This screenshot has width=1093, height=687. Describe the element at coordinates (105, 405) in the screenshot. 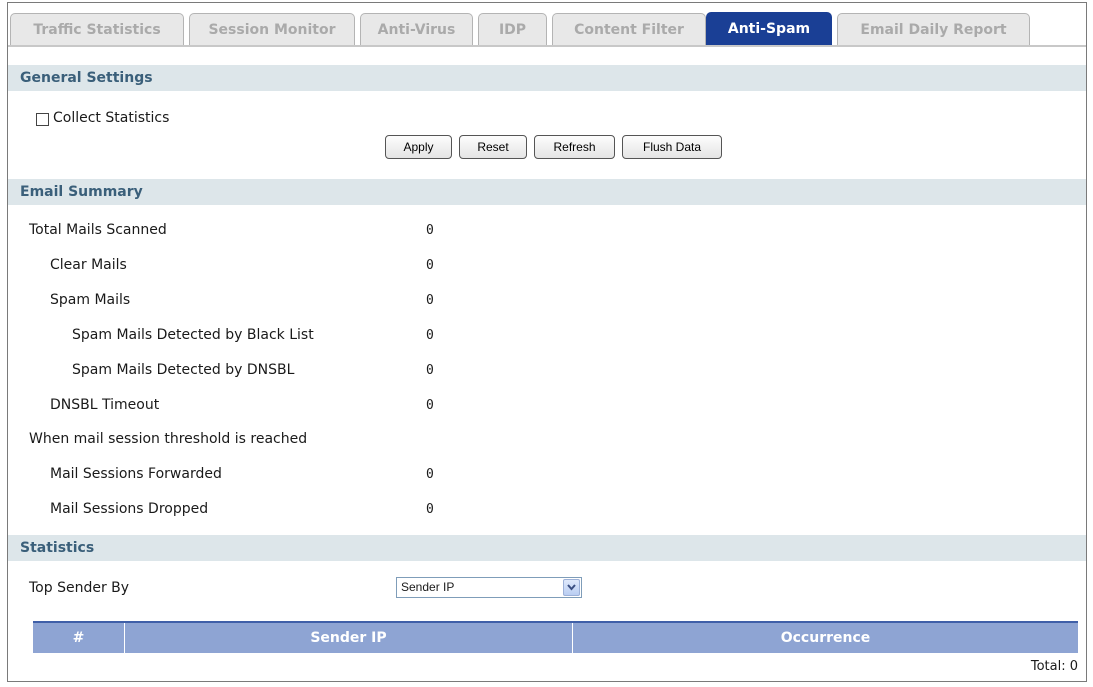

I see `summary-label-dnsbl-timeout: DNSBL Timeout` at that location.